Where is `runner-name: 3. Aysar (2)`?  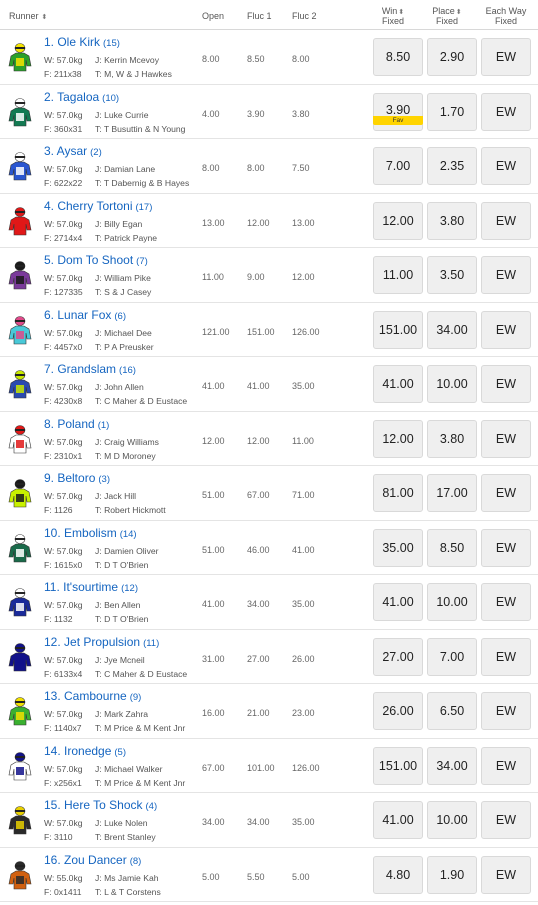
runner-name: 3. Aysar (2) is located at coordinates (73, 151).